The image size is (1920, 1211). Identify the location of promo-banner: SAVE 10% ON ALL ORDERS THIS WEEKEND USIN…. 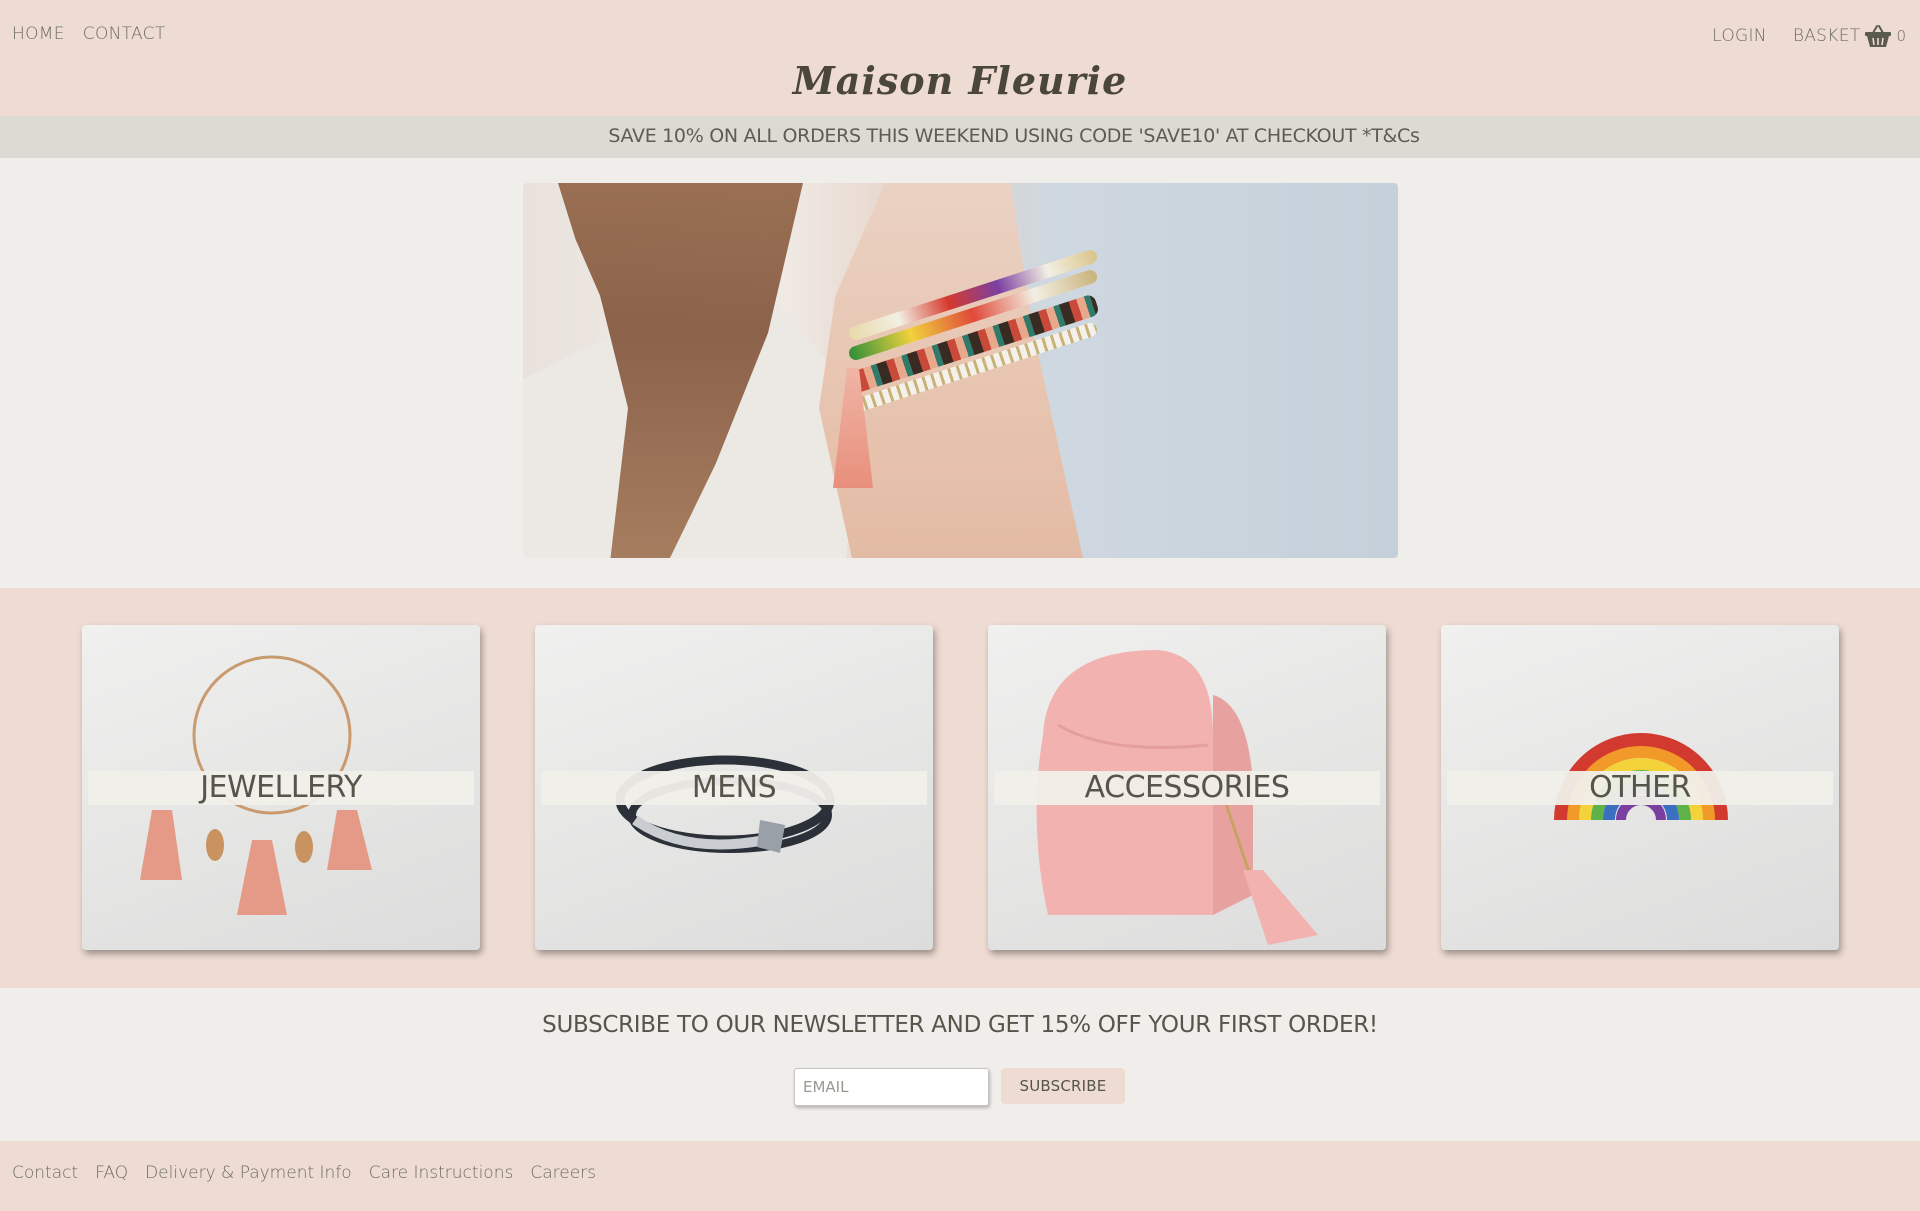
(960, 137).